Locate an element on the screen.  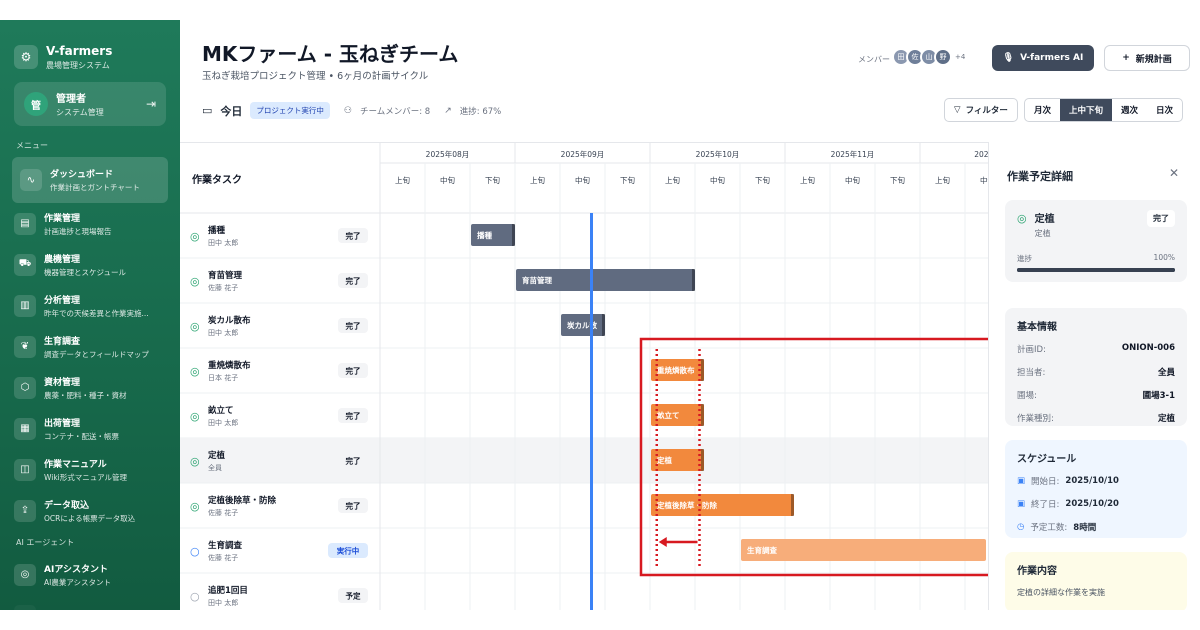
progress-value: 100% is located at coordinates (1164, 257).